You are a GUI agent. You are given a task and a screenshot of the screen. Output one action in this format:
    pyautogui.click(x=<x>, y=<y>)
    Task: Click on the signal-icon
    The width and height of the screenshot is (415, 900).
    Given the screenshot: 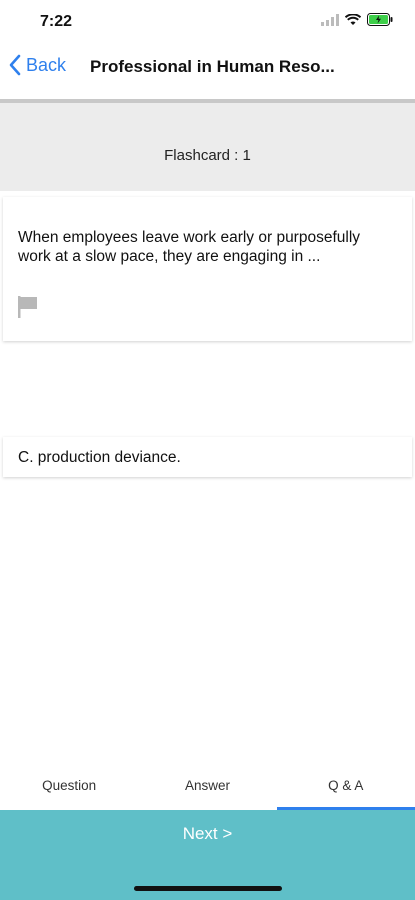 What is the action you would take?
    pyautogui.click(x=330, y=19)
    